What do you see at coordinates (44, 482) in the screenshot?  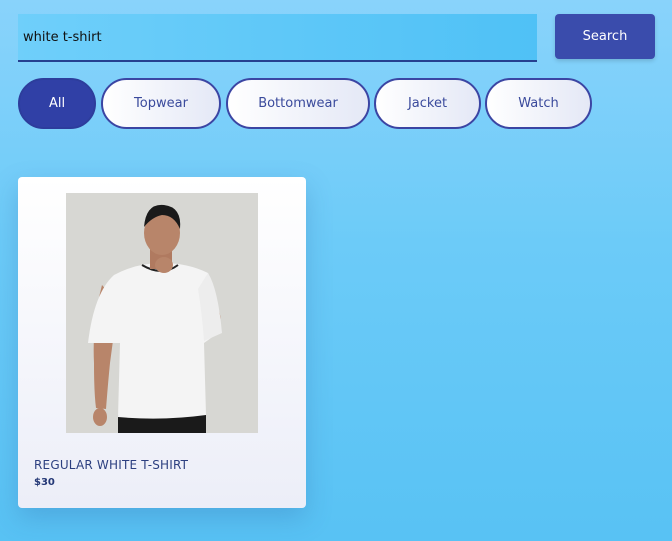 I see `product-price: $30` at bounding box center [44, 482].